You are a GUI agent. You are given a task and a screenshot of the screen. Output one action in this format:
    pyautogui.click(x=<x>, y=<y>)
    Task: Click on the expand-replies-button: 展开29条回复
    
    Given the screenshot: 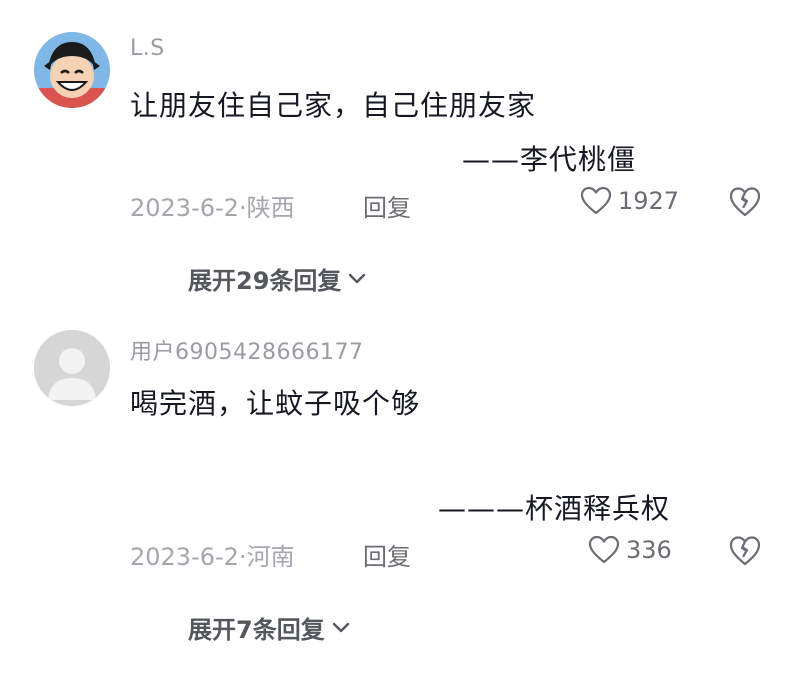 What is the action you would take?
    pyautogui.click(x=277, y=278)
    